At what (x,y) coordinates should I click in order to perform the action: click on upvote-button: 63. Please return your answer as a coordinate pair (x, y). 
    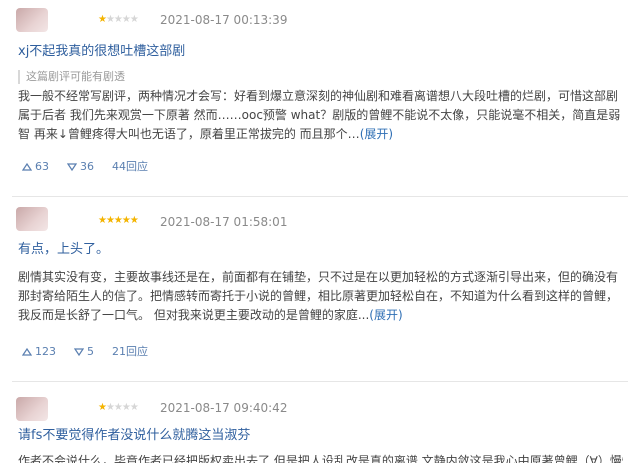
    Looking at the image, I should click on (35, 167).